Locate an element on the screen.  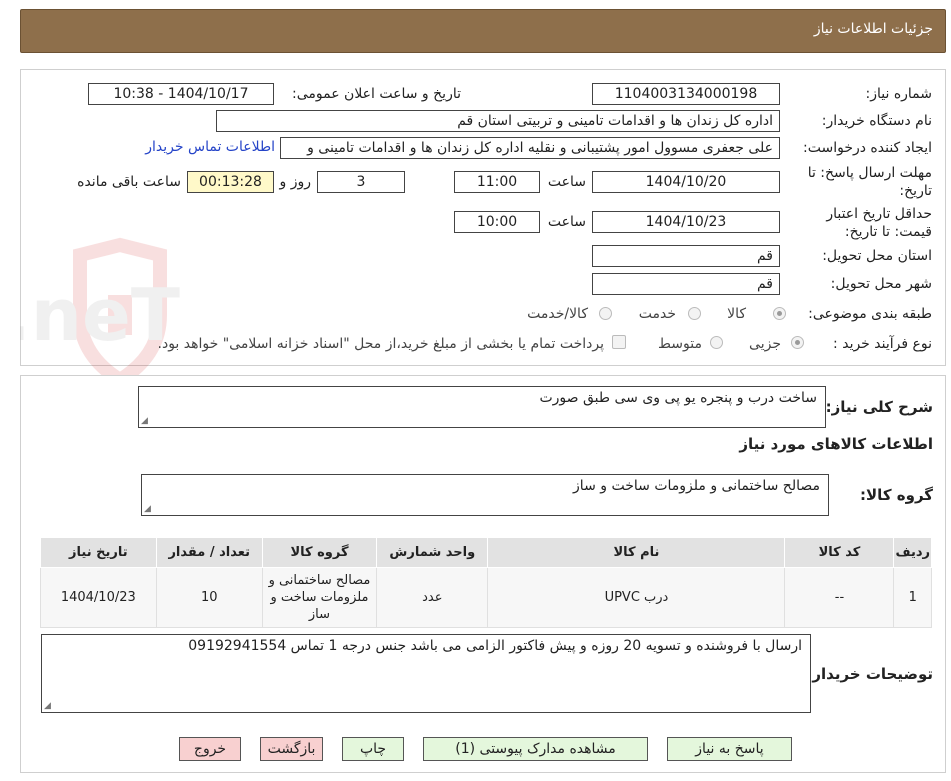
days-label: روز و is located at coordinates (295, 182).